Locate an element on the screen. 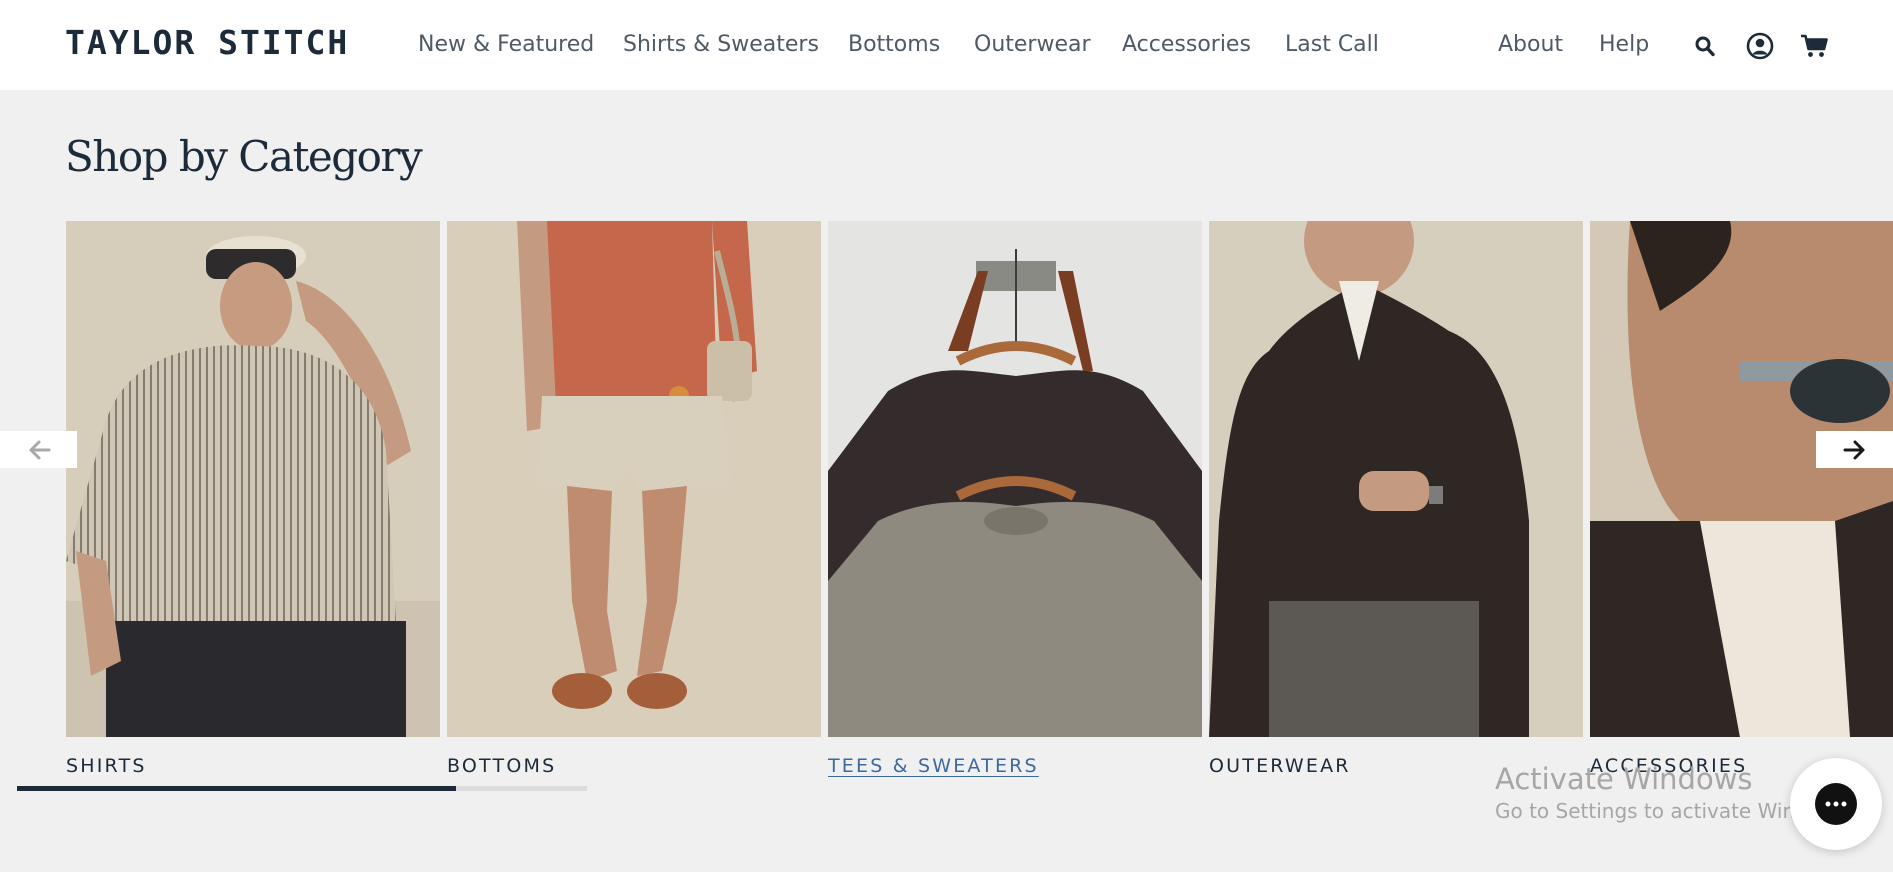  category-label-bottoms: BOTTOMS is located at coordinates (501, 766).